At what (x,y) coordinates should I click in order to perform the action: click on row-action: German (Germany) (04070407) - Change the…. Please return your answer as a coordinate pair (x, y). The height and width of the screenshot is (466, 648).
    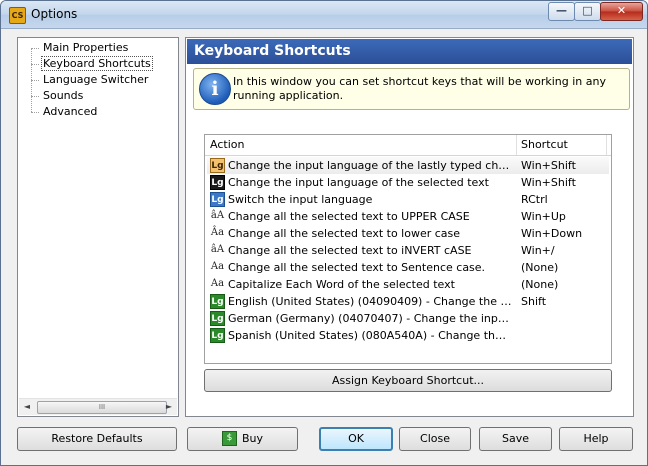
    Looking at the image, I should click on (370, 318).